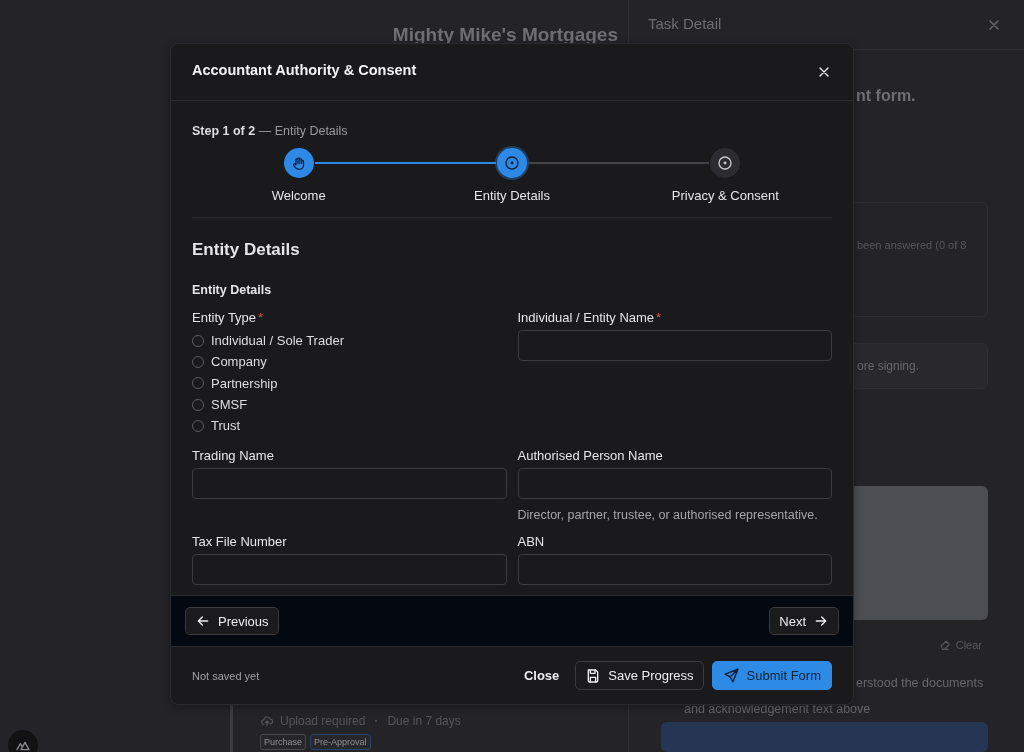 Image resolution: width=1024 pixels, height=752 pixels. What do you see at coordinates (945, 644) in the screenshot?
I see `eraser-icon` at bounding box center [945, 644].